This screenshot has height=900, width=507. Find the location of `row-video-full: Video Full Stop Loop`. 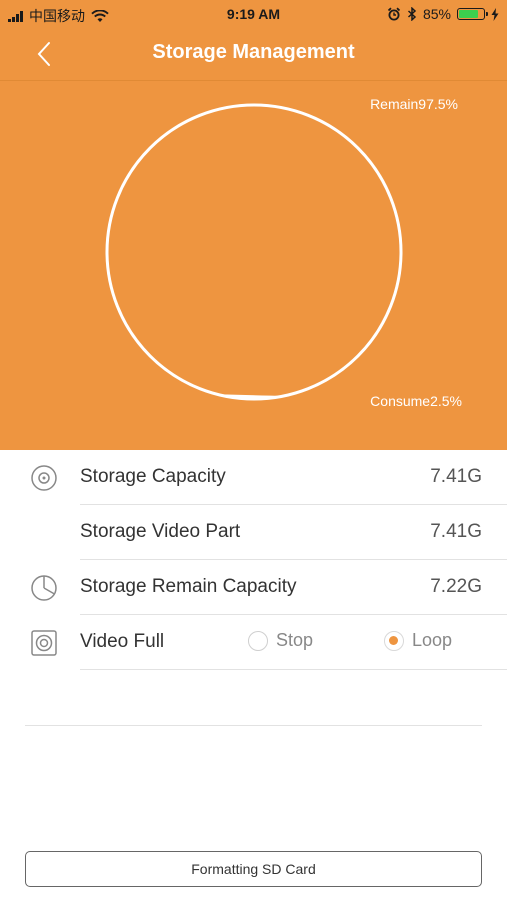

row-video-full: Video Full Stop Loop is located at coordinates (253, 642).